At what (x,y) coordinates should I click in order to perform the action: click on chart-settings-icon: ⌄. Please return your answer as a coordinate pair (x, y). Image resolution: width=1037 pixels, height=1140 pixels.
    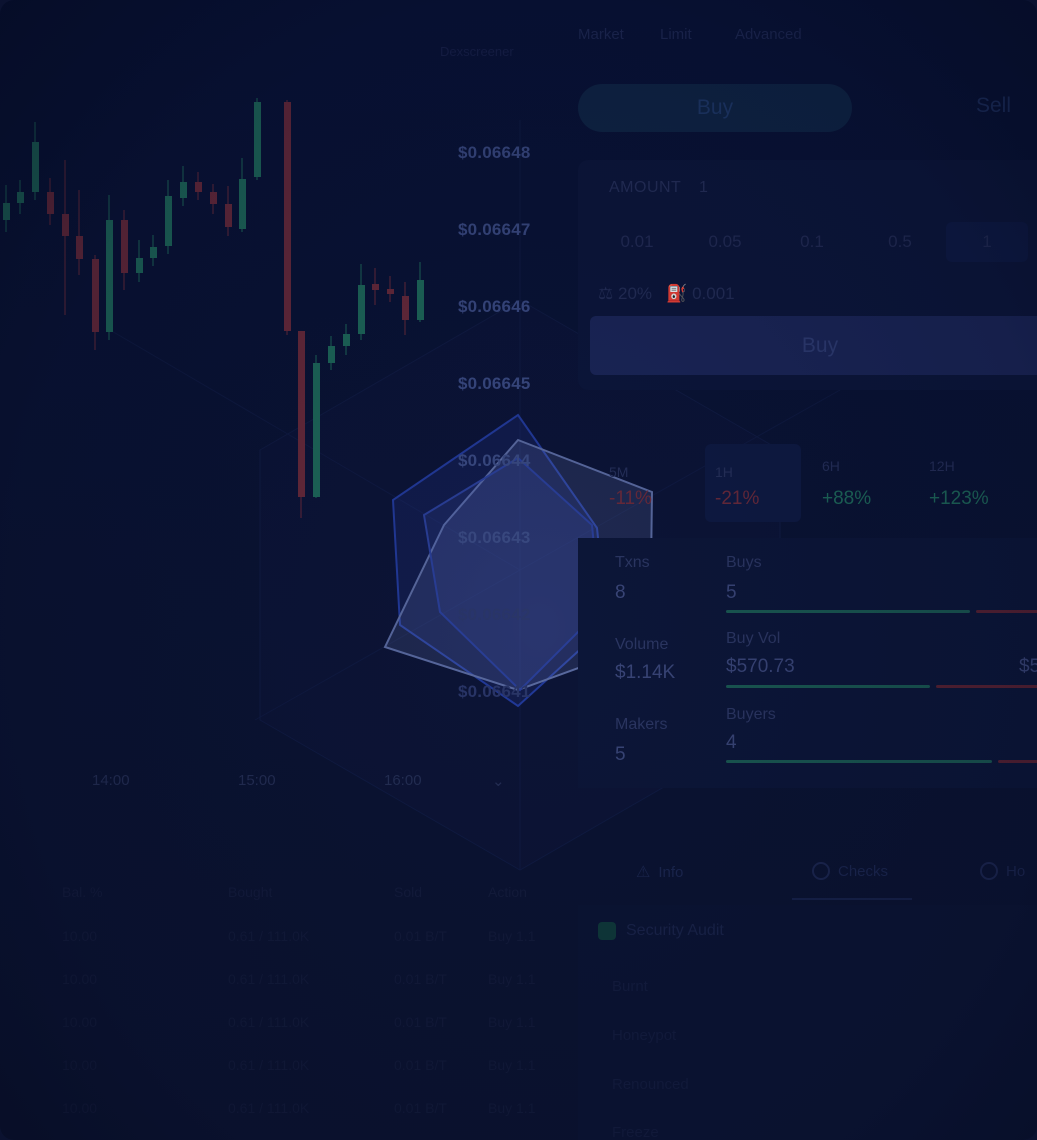
    Looking at the image, I should click on (498, 781).